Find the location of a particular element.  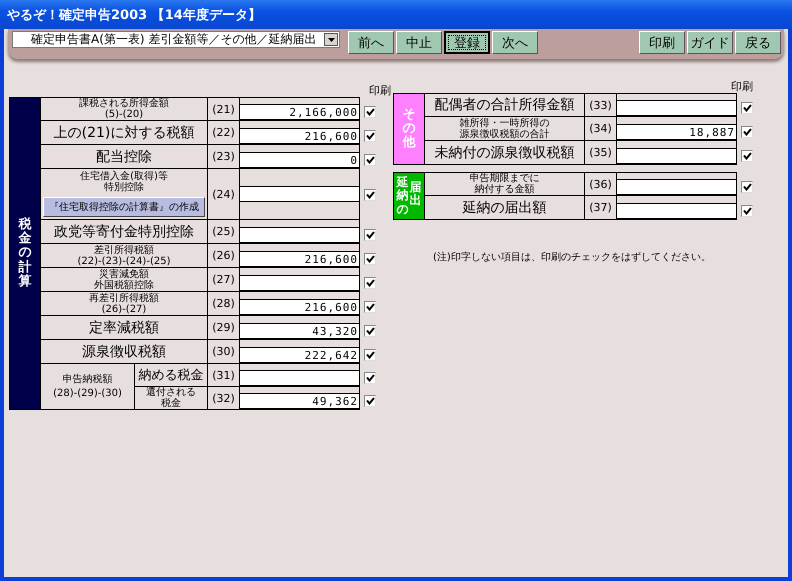

form-dropdown: 確定申告書A(第一表) 差引金額等／その他／延納届出 is located at coordinates (176, 39).